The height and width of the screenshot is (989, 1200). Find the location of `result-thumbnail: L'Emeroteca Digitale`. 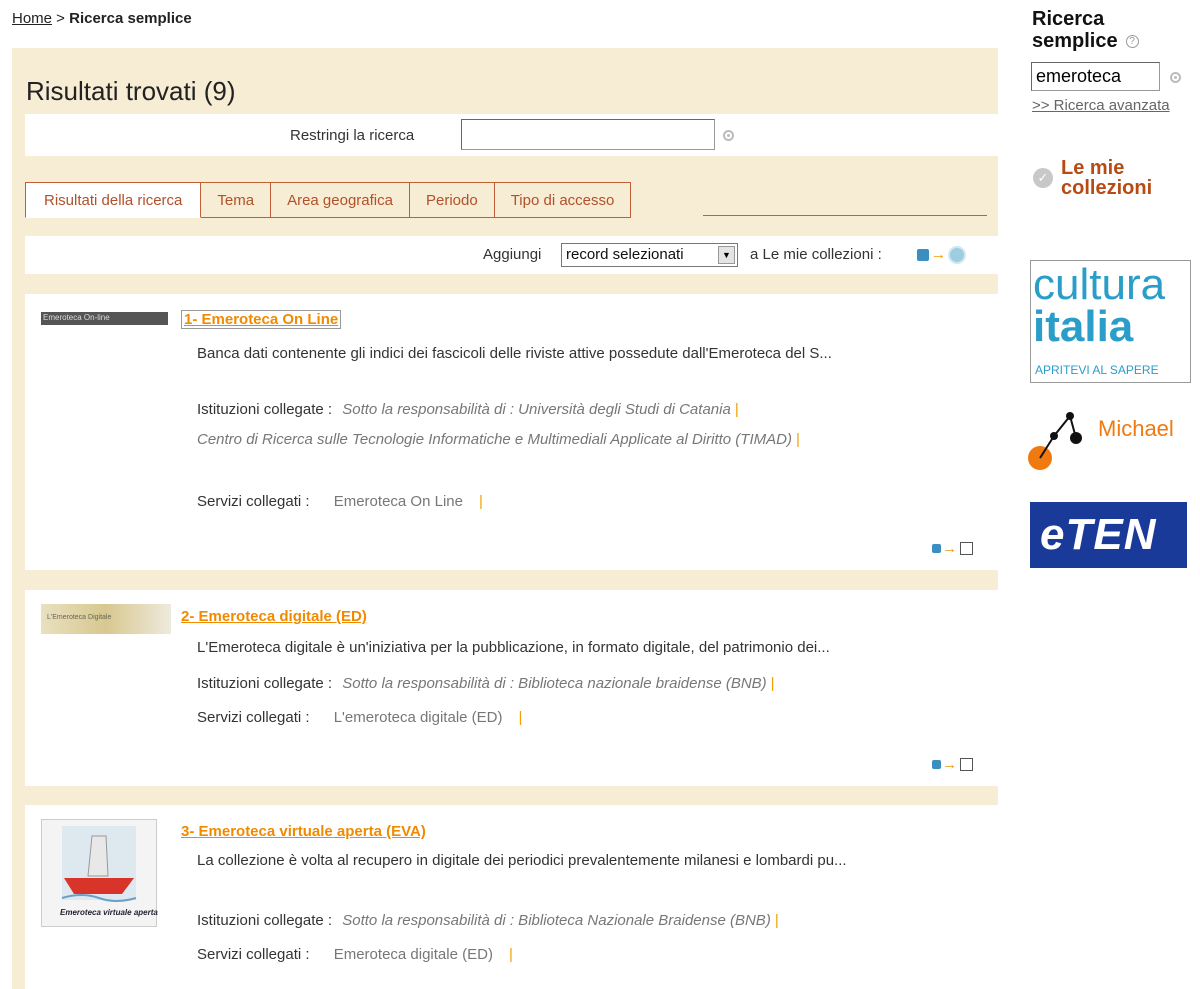

result-thumbnail: L'Emeroteca Digitale is located at coordinates (106, 619).